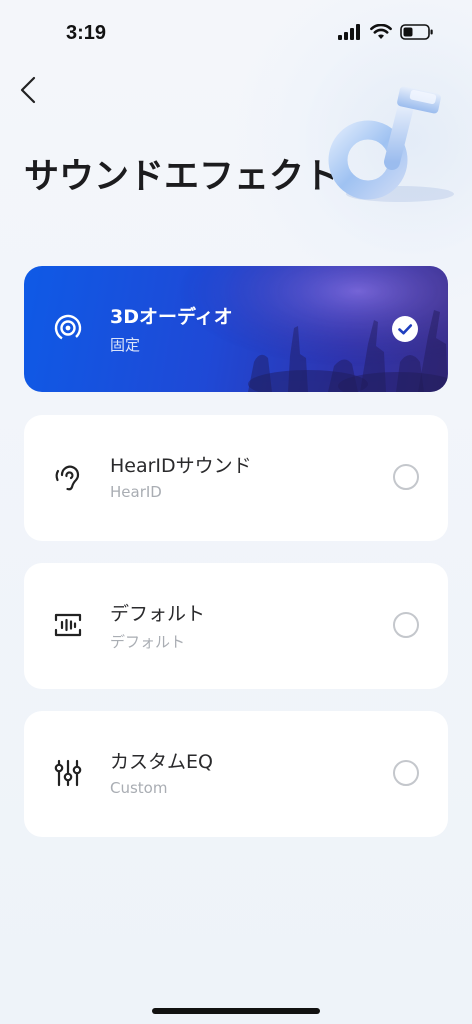  Describe the element at coordinates (236, 1011) in the screenshot. I see `home-indicator` at that location.